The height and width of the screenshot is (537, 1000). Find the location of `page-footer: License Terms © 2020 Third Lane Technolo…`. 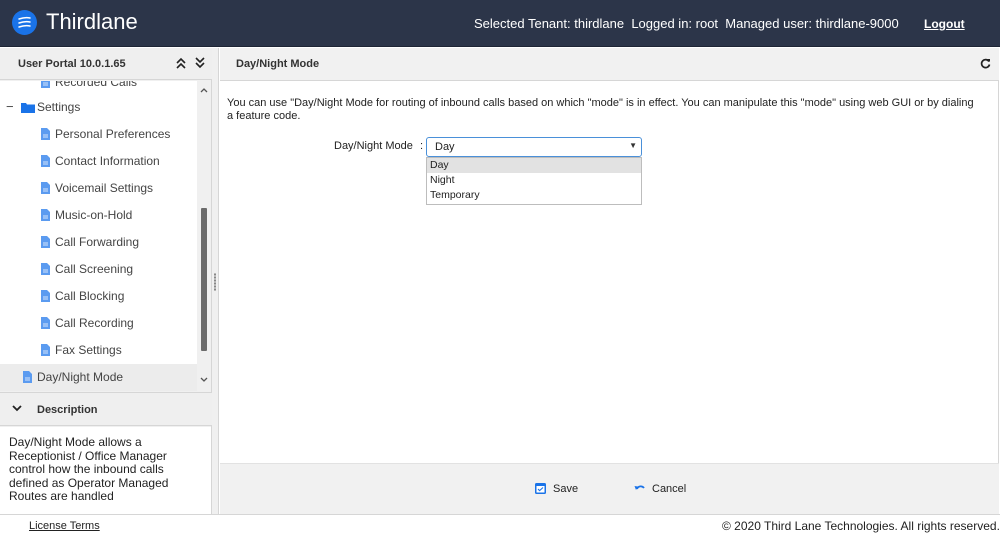

page-footer: License Terms © 2020 Third Lane Technolo… is located at coordinates (500, 525).